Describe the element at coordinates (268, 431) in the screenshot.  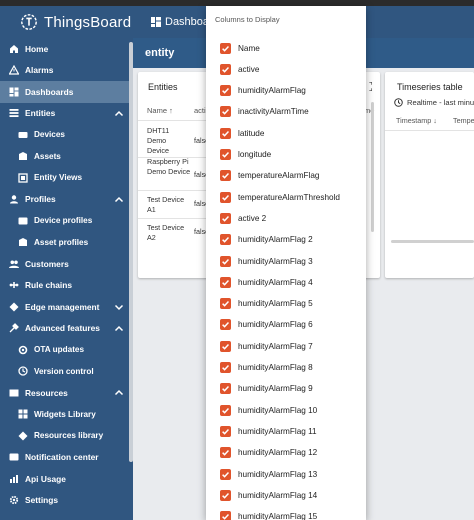
I see `column-option: humidityAlarmFlag 11` at that location.